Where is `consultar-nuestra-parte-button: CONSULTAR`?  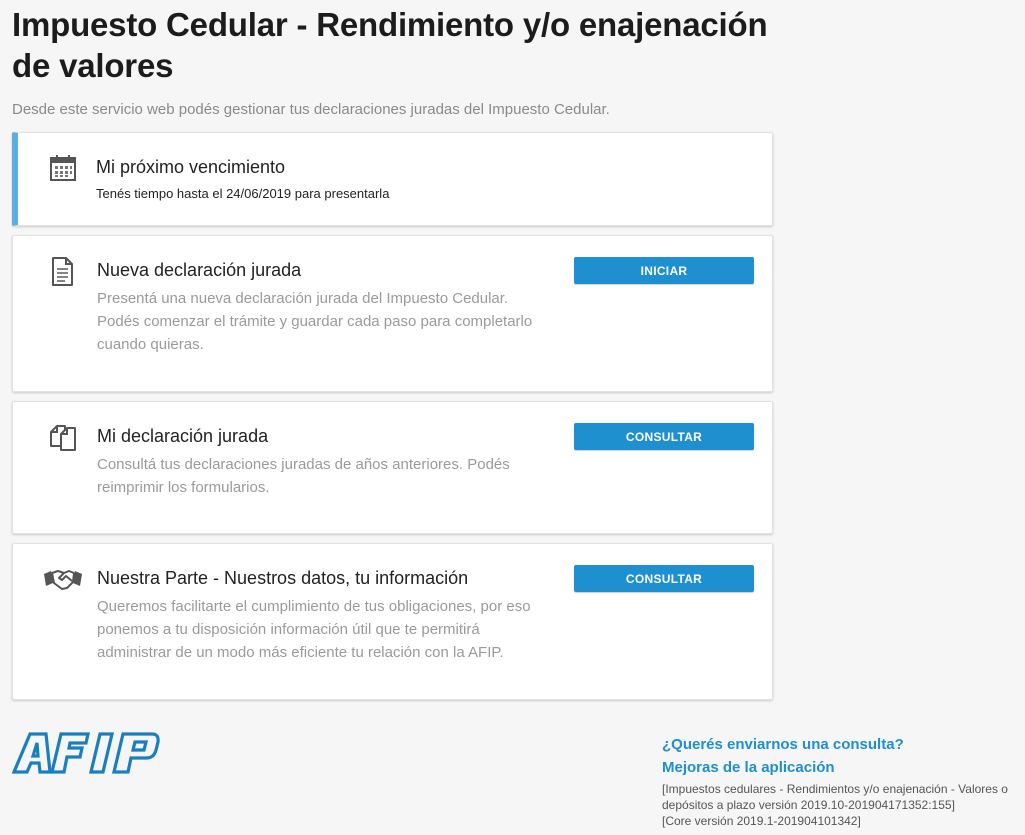 consultar-nuestra-parte-button: CONSULTAR is located at coordinates (664, 578).